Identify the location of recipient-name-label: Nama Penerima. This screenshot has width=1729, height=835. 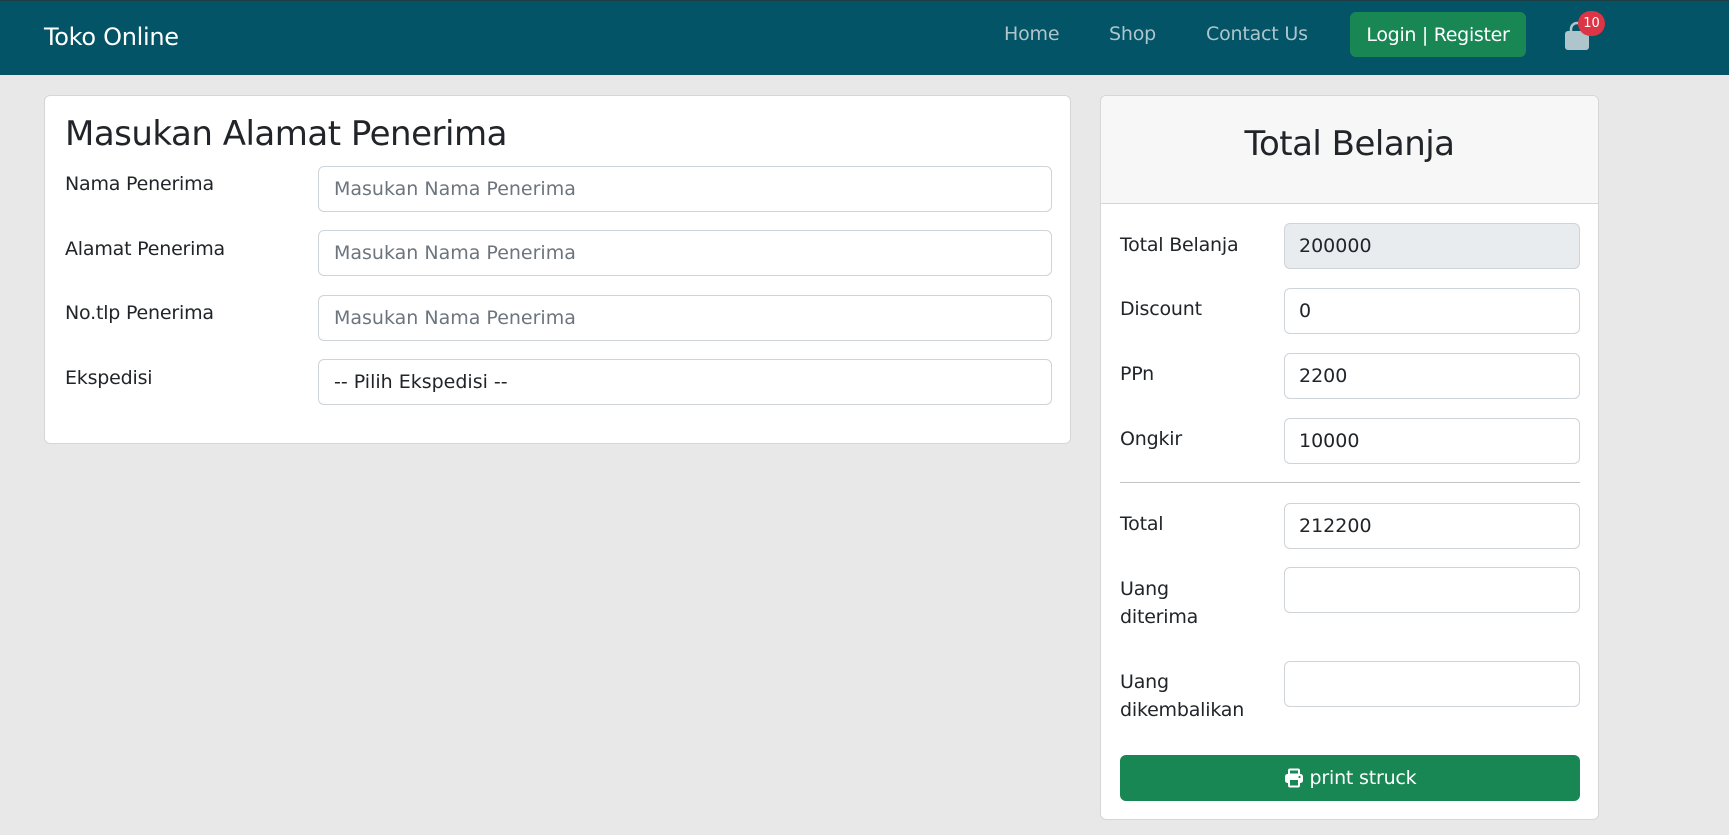
(139, 184).